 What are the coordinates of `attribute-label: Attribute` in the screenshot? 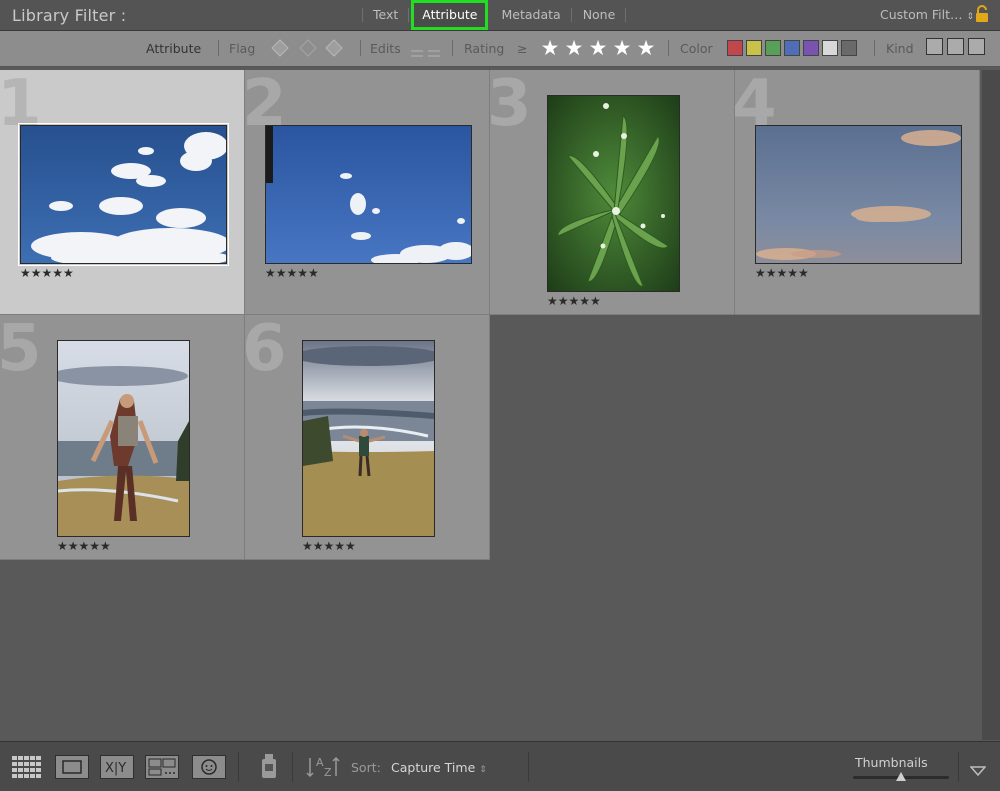 It's located at (174, 48).